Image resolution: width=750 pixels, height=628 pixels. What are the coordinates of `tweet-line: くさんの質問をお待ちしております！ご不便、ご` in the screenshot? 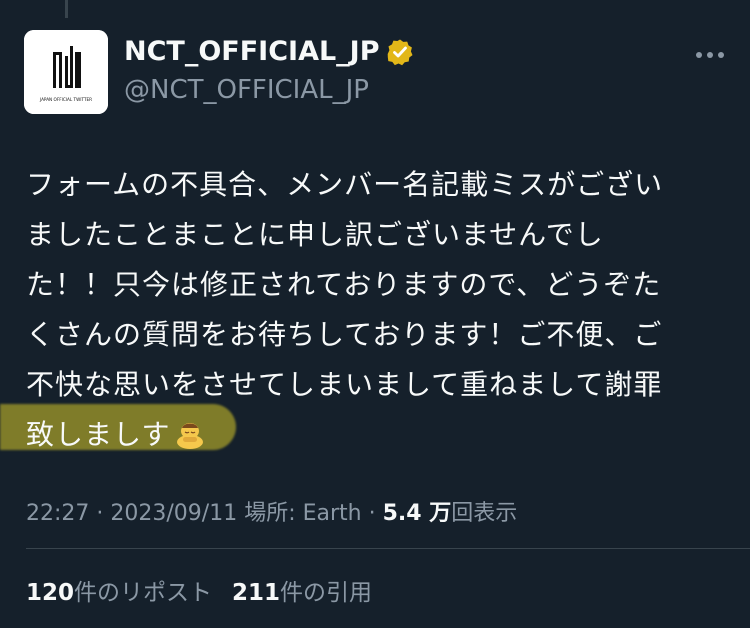 It's located at (344, 334).